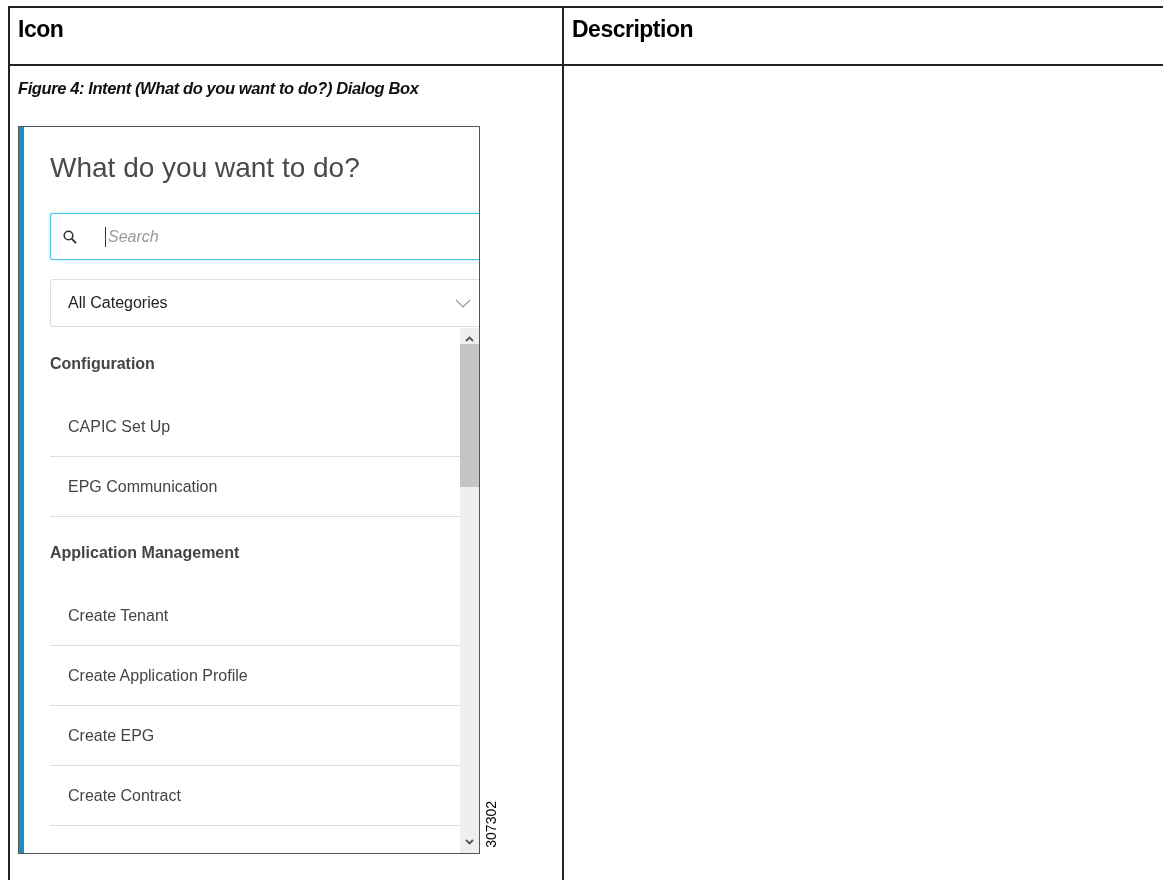 Image resolution: width=1166 pixels, height=880 pixels. Describe the element at coordinates (469, 590) in the screenshot. I see `scrollbar` at that location.